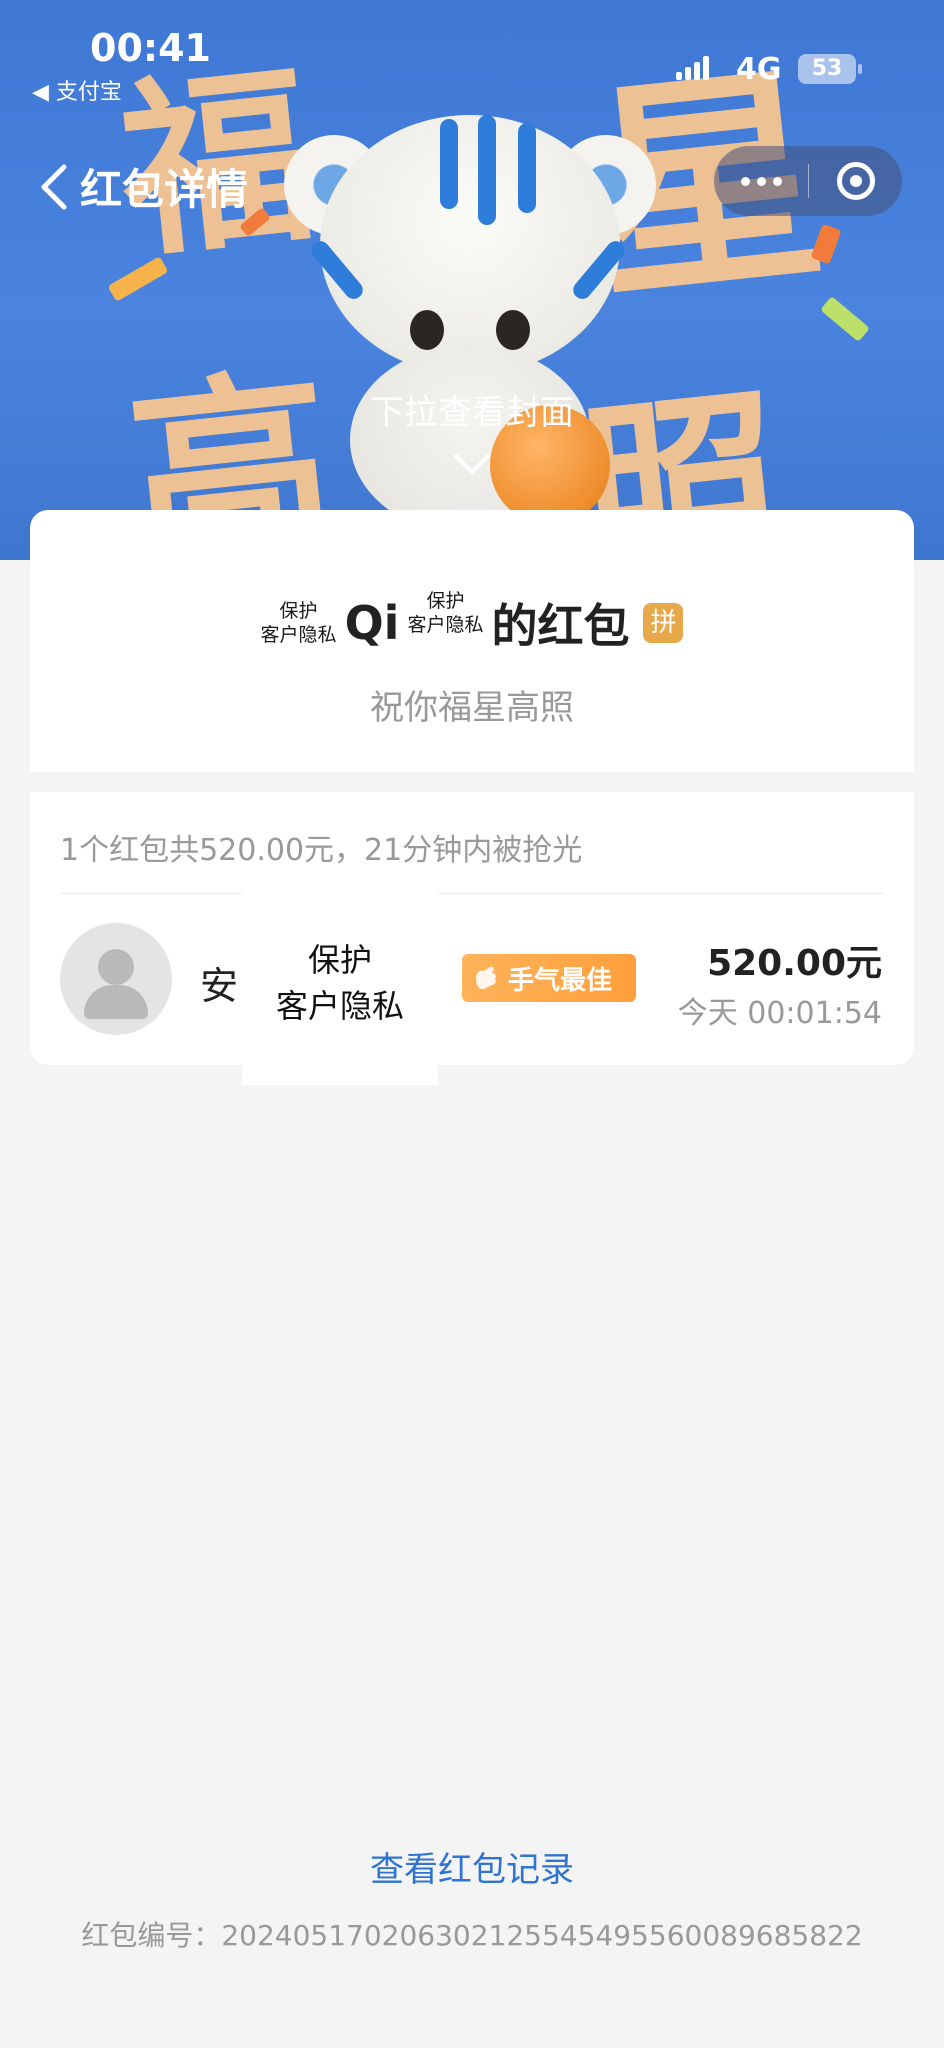  I want to click on chevron-down-icon, so click(472, 464).